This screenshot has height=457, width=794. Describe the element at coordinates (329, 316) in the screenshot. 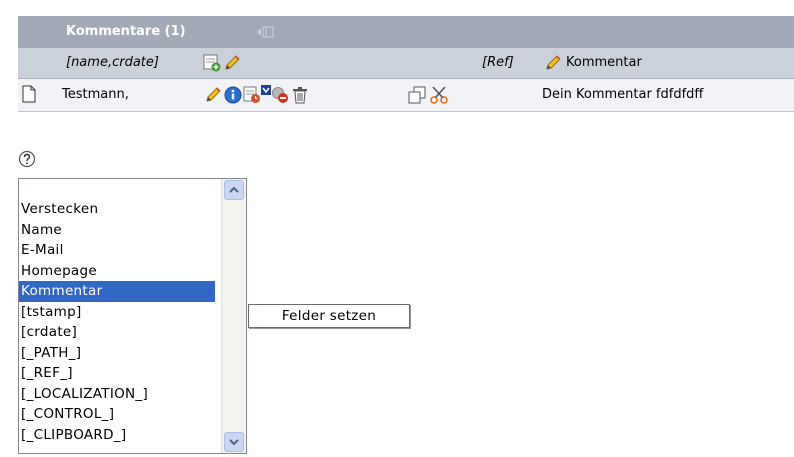

I see `set-fields-button: Felder setzen` at that location.